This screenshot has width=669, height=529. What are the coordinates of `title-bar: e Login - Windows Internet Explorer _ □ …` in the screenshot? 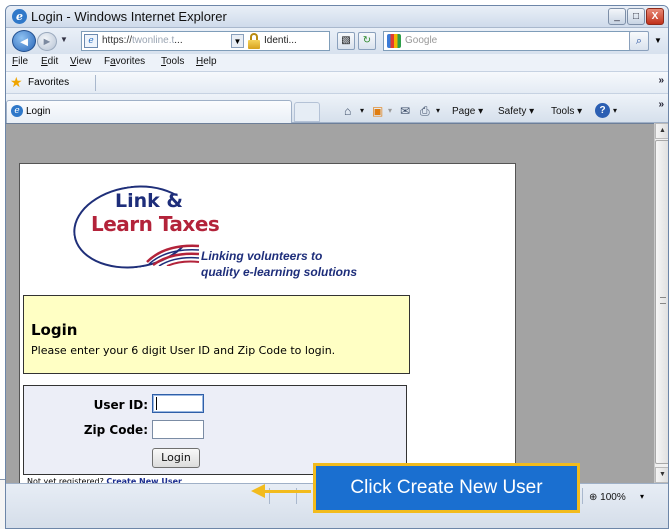 It's located at (337, 17).